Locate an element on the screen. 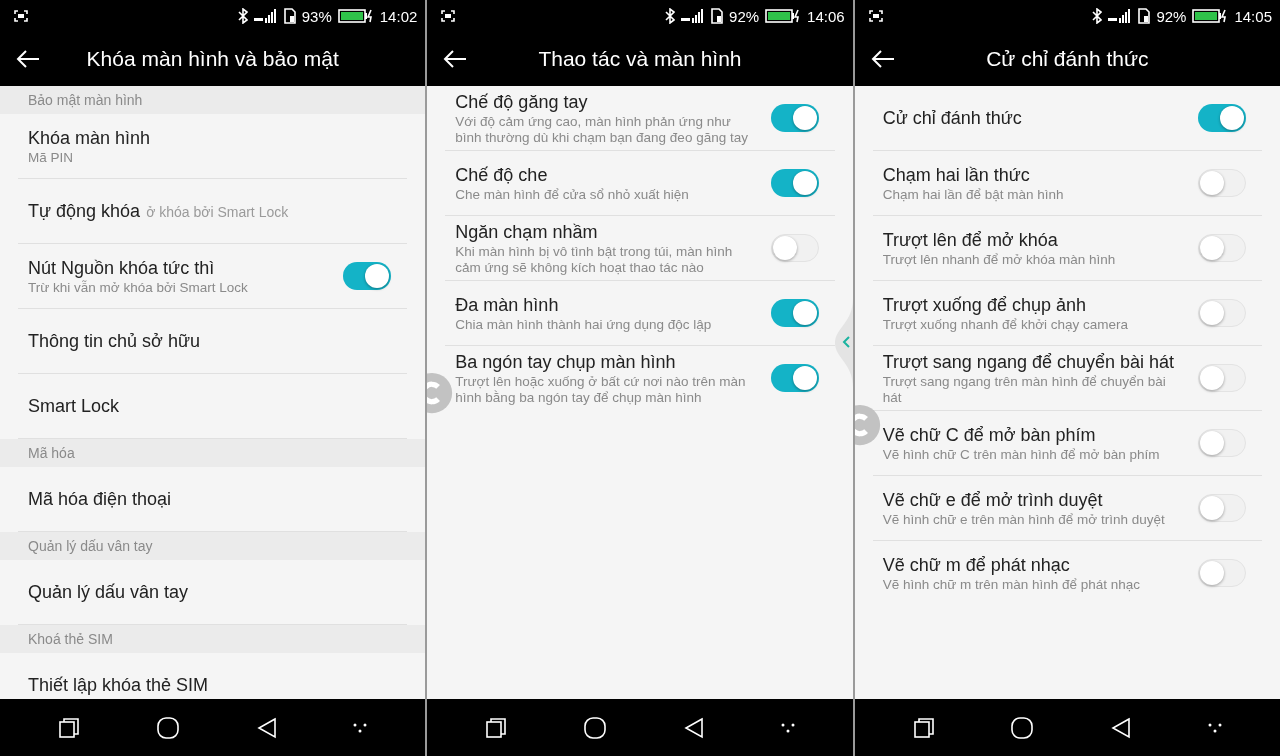  setting-title: Chạm hai lần thức is located at coordinates (956, 175).